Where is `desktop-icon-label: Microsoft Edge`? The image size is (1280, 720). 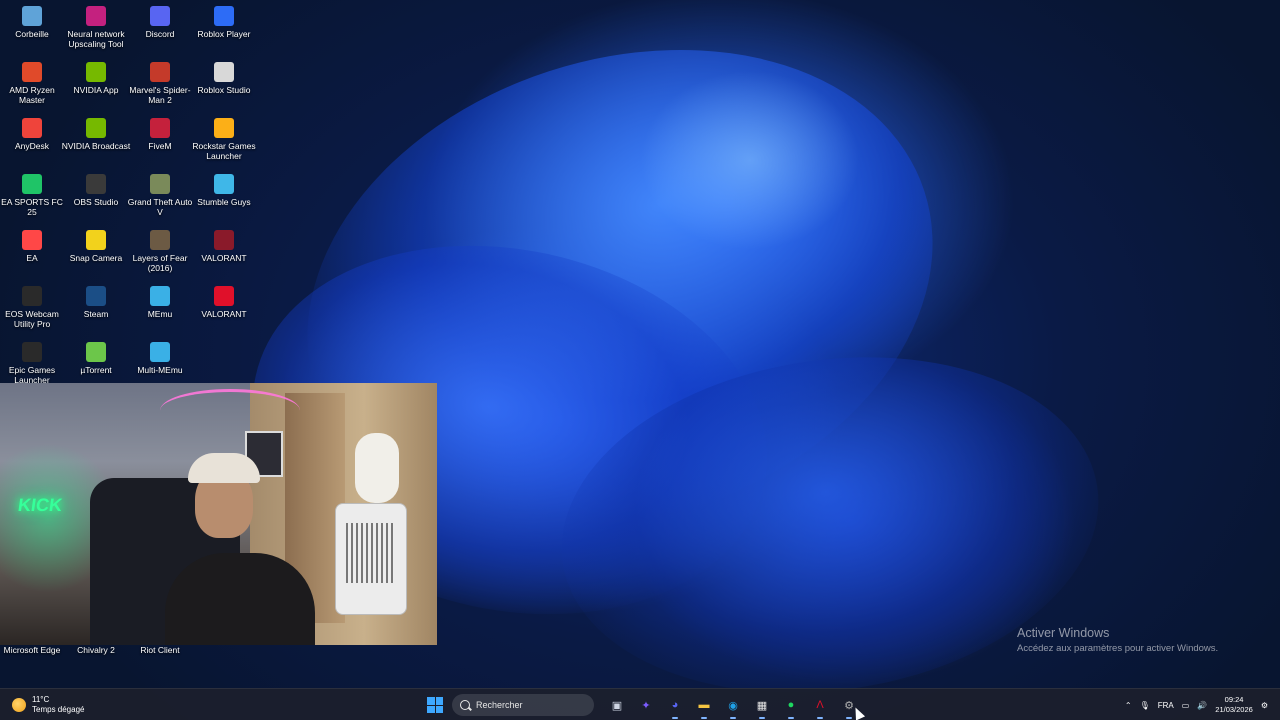
desktop-icon-label: Microsoft Edge is located at coordinates (32, 650).